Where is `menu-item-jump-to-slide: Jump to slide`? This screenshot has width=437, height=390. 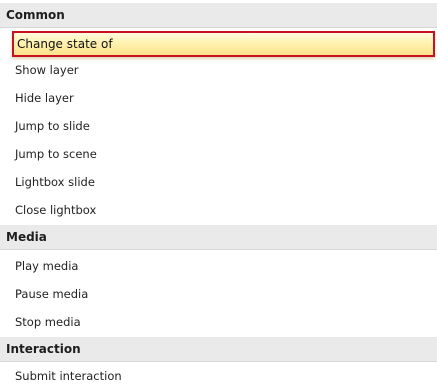 menu-item-jump-to-slide: Jump to slide is located at coordinates (218, 126).